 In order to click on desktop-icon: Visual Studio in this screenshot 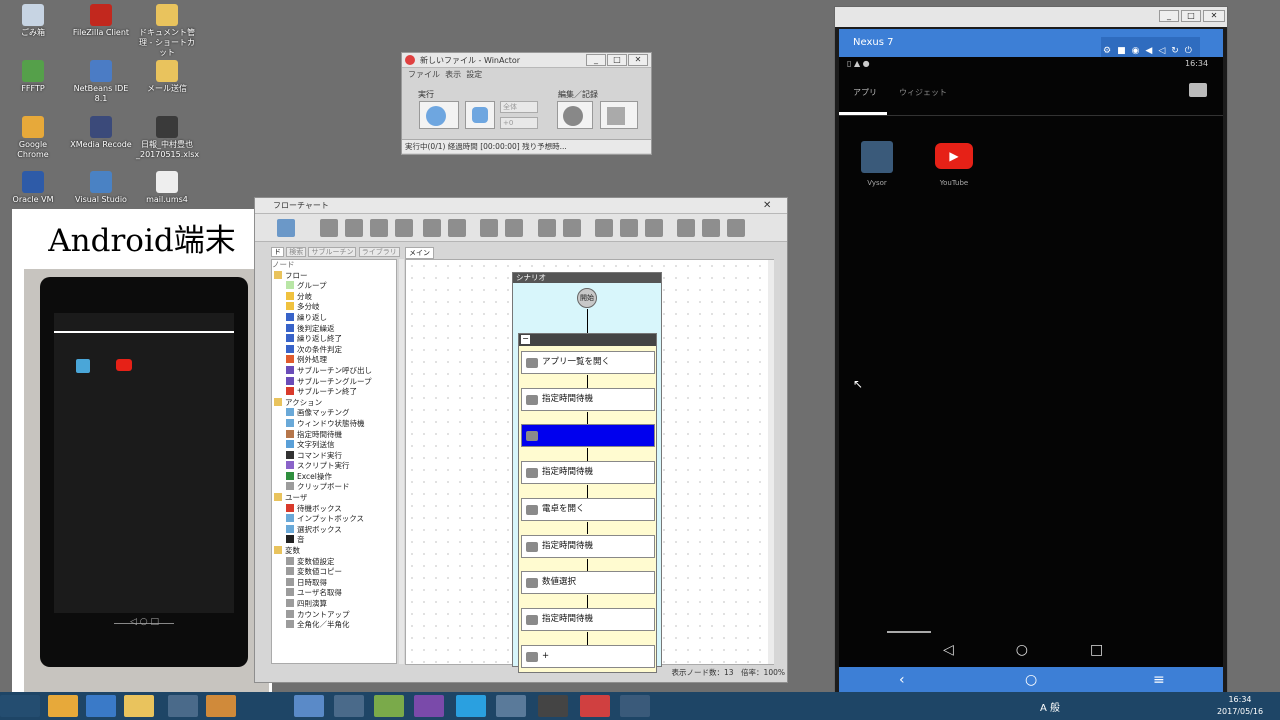, I will do `click(101, 188)`.